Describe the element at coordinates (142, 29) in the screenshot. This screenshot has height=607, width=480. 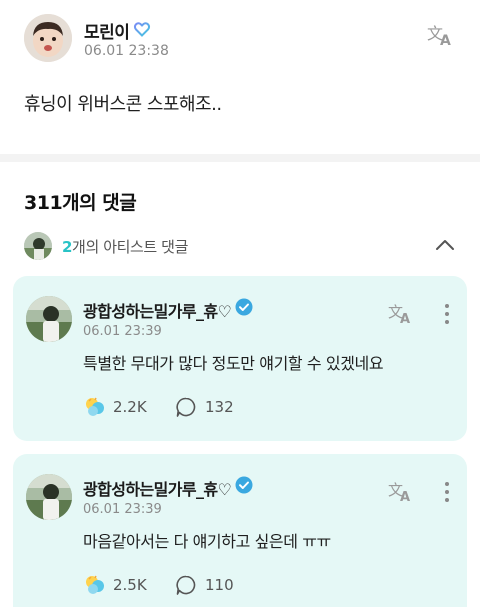
I see `heart-badge-icon` at that location.